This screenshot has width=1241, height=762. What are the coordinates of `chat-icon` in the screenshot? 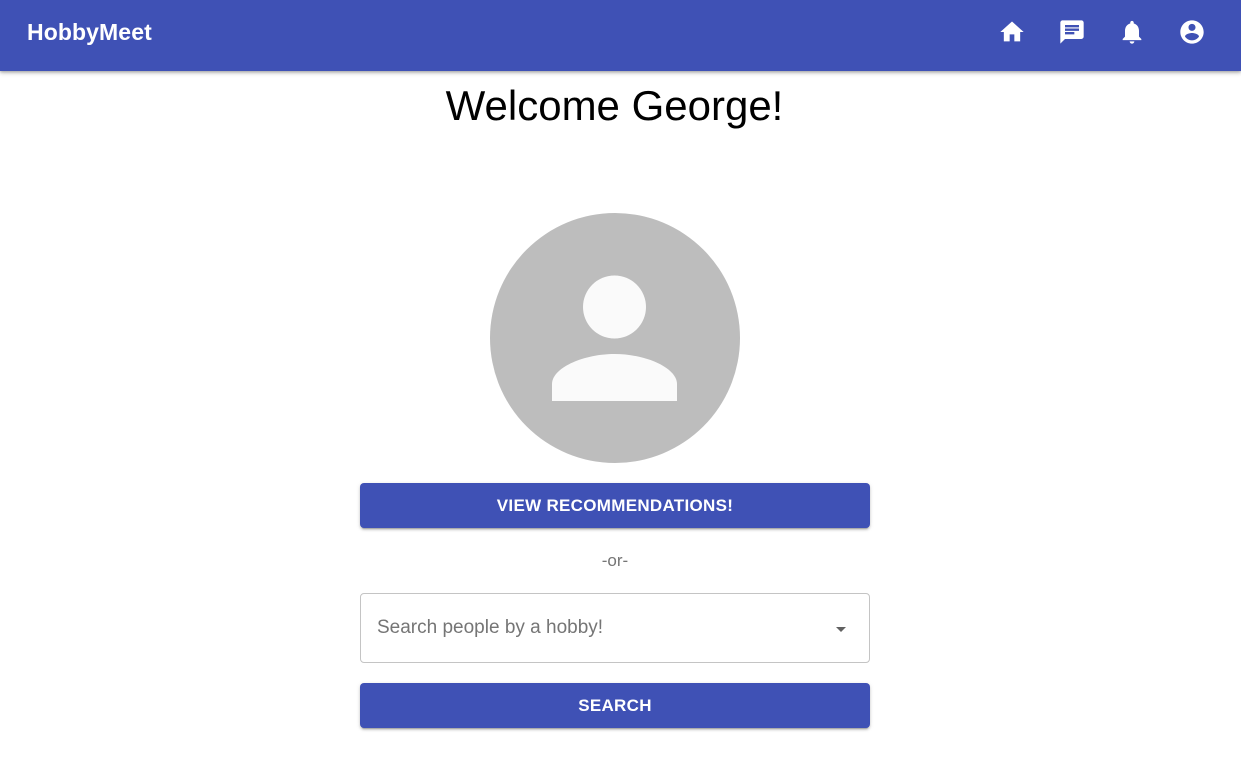 It's located at (1072, 32).